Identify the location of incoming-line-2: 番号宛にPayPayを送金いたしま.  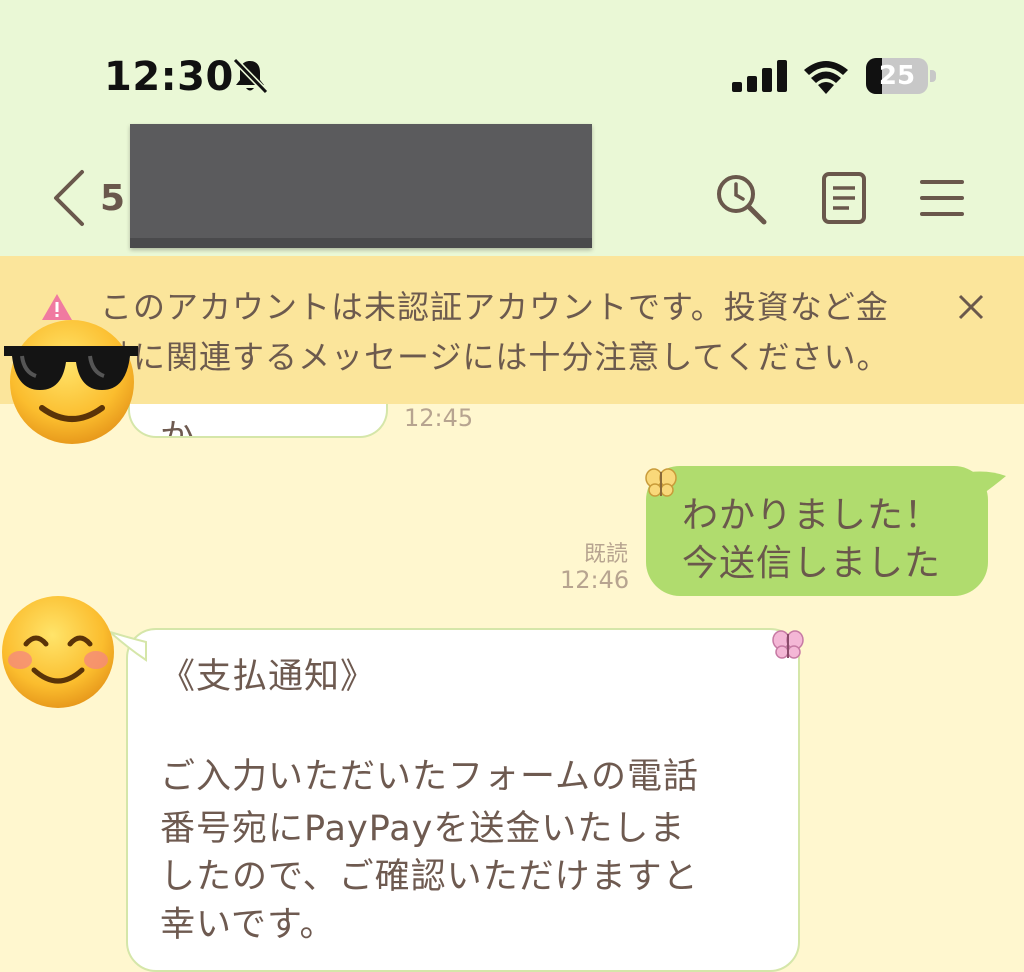
(423, 829).